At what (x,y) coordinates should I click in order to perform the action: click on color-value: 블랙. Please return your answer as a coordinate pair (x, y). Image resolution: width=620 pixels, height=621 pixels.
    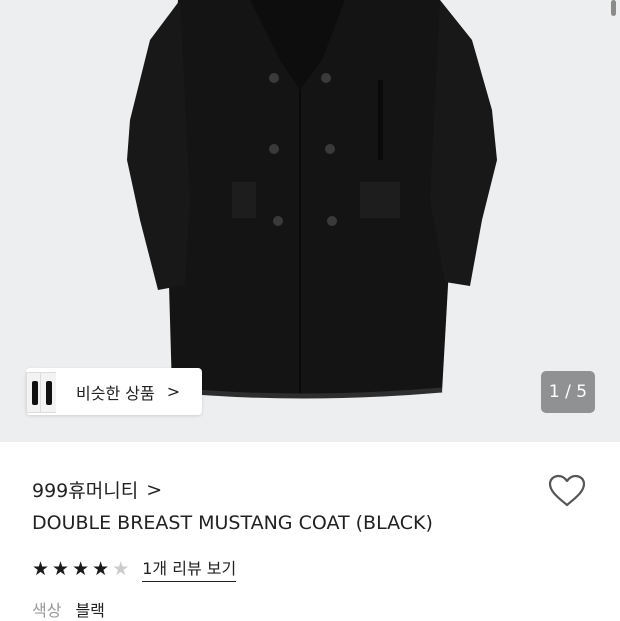
    Looking at the image, I should click on (90, 610).